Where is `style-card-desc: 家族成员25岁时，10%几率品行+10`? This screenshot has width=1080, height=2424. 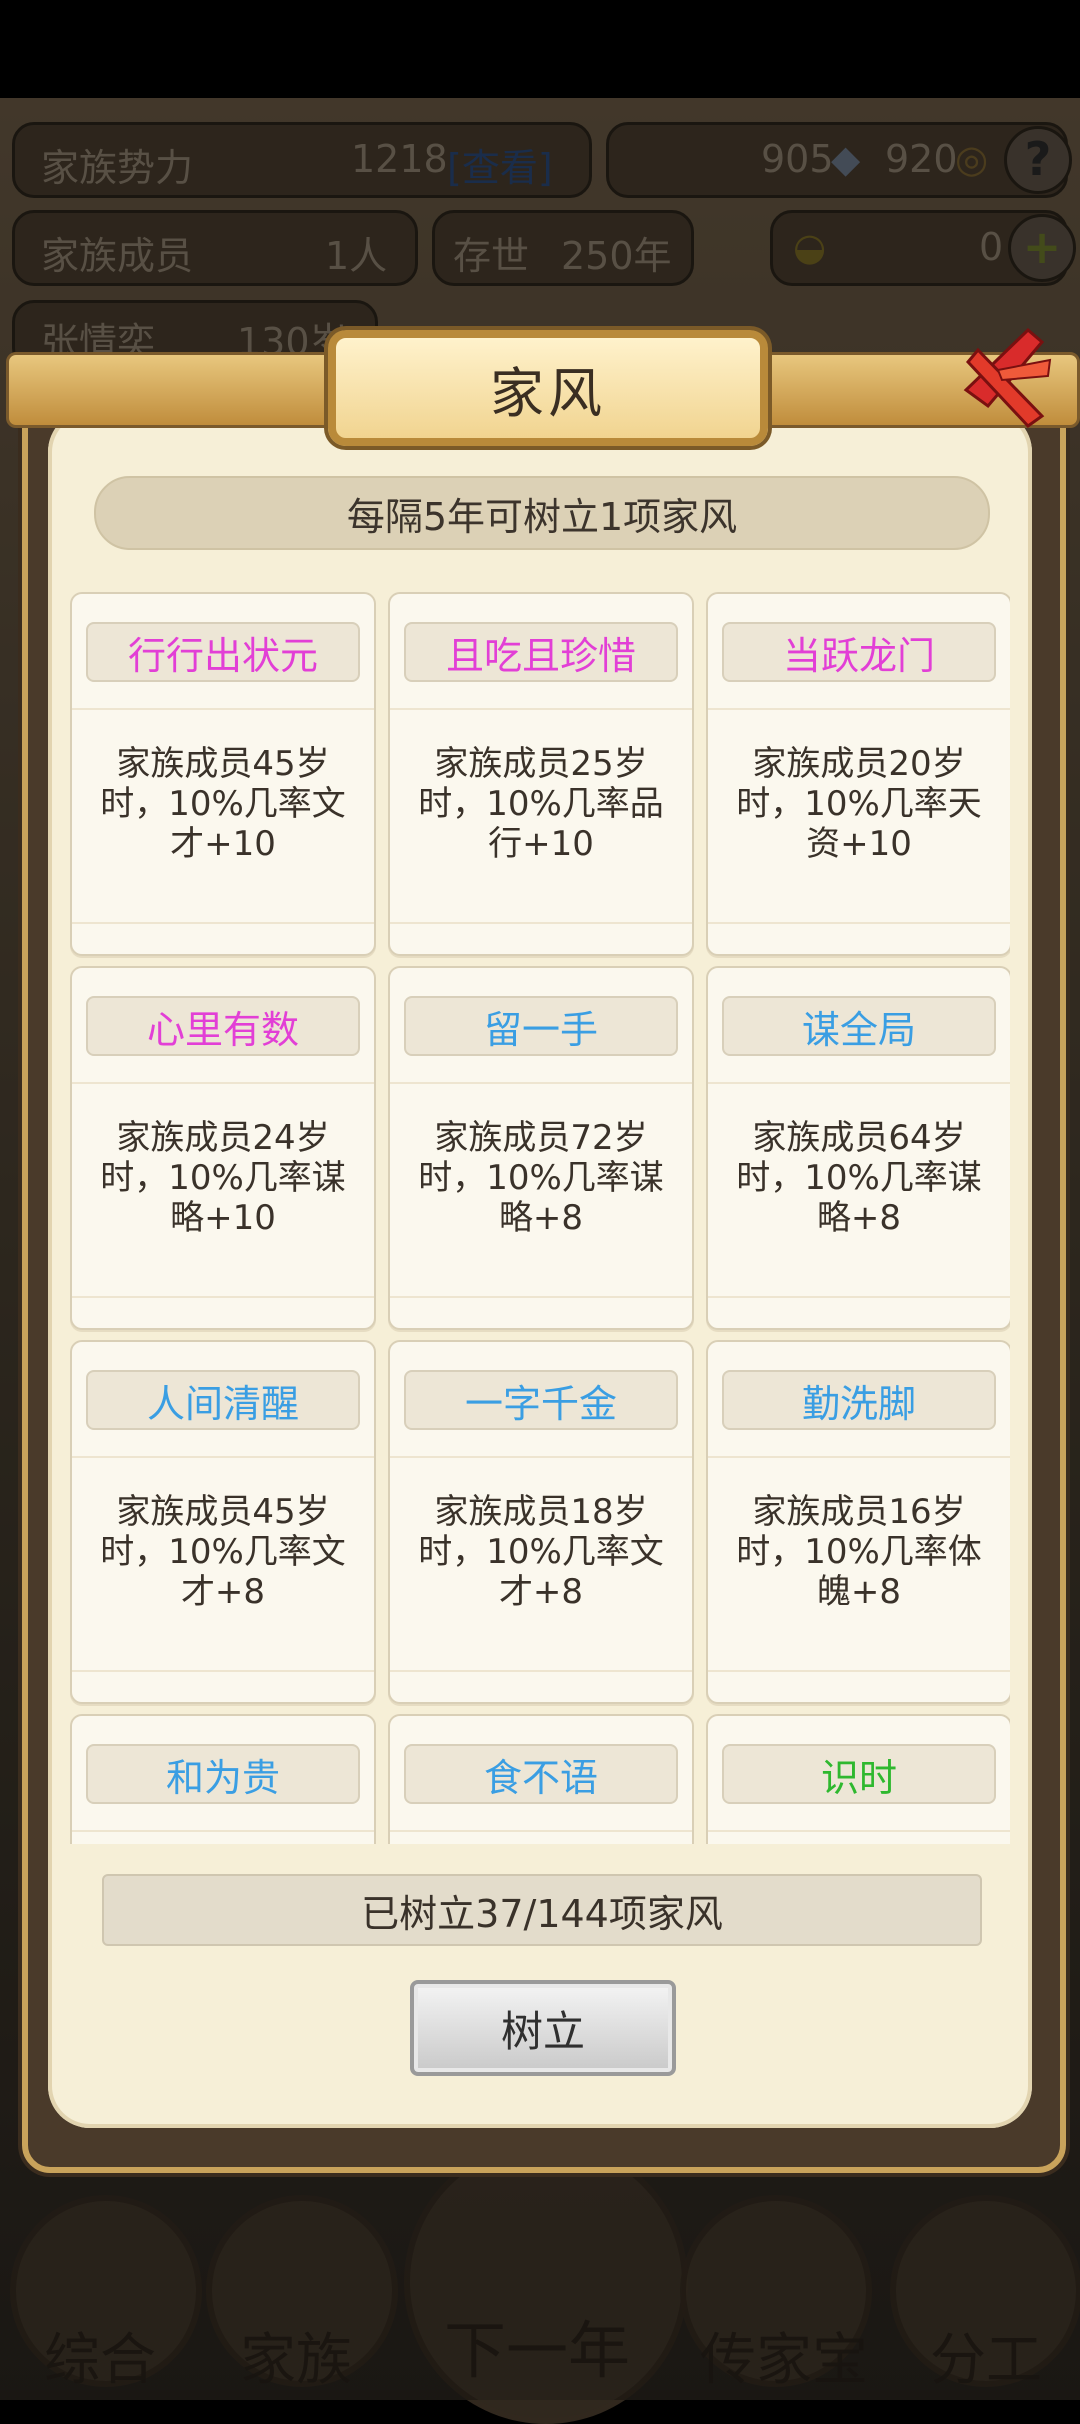 style-card-desc: 家族成员25岁时，10%几率品行+10 is located at coordinates (541, 804).